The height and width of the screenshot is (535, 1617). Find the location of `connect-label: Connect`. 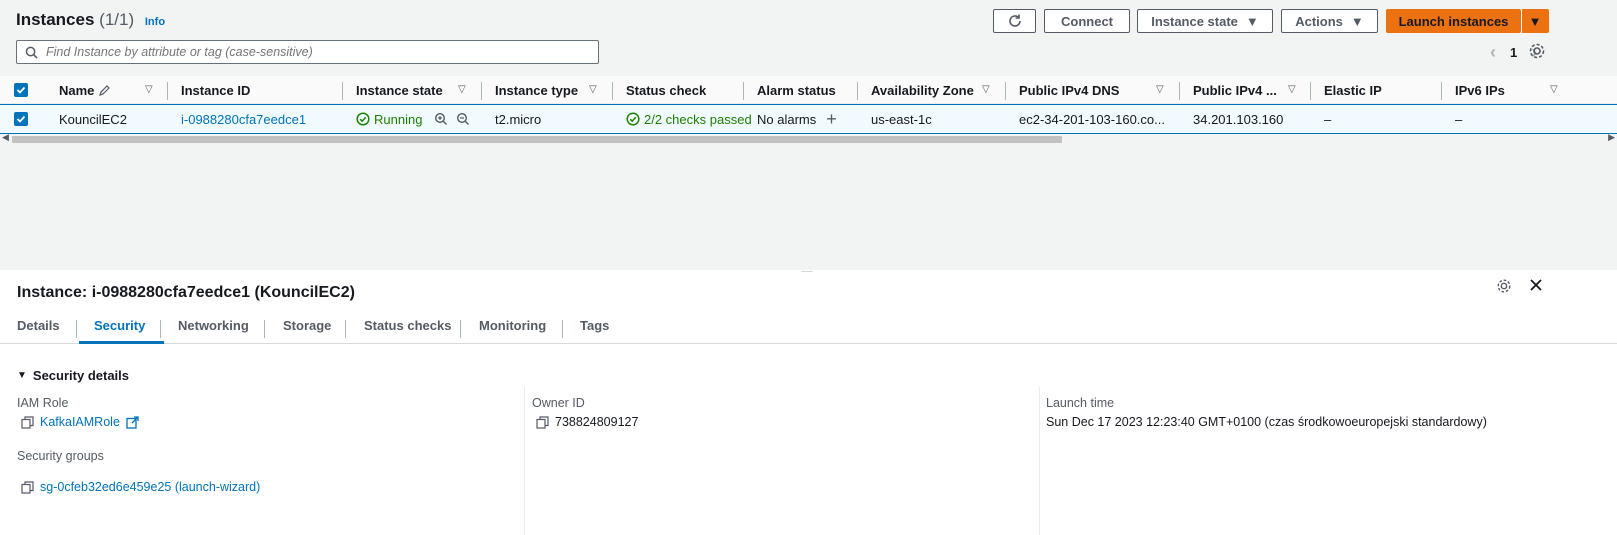

connect-label: Connect is located at coordinates (1087, 21).